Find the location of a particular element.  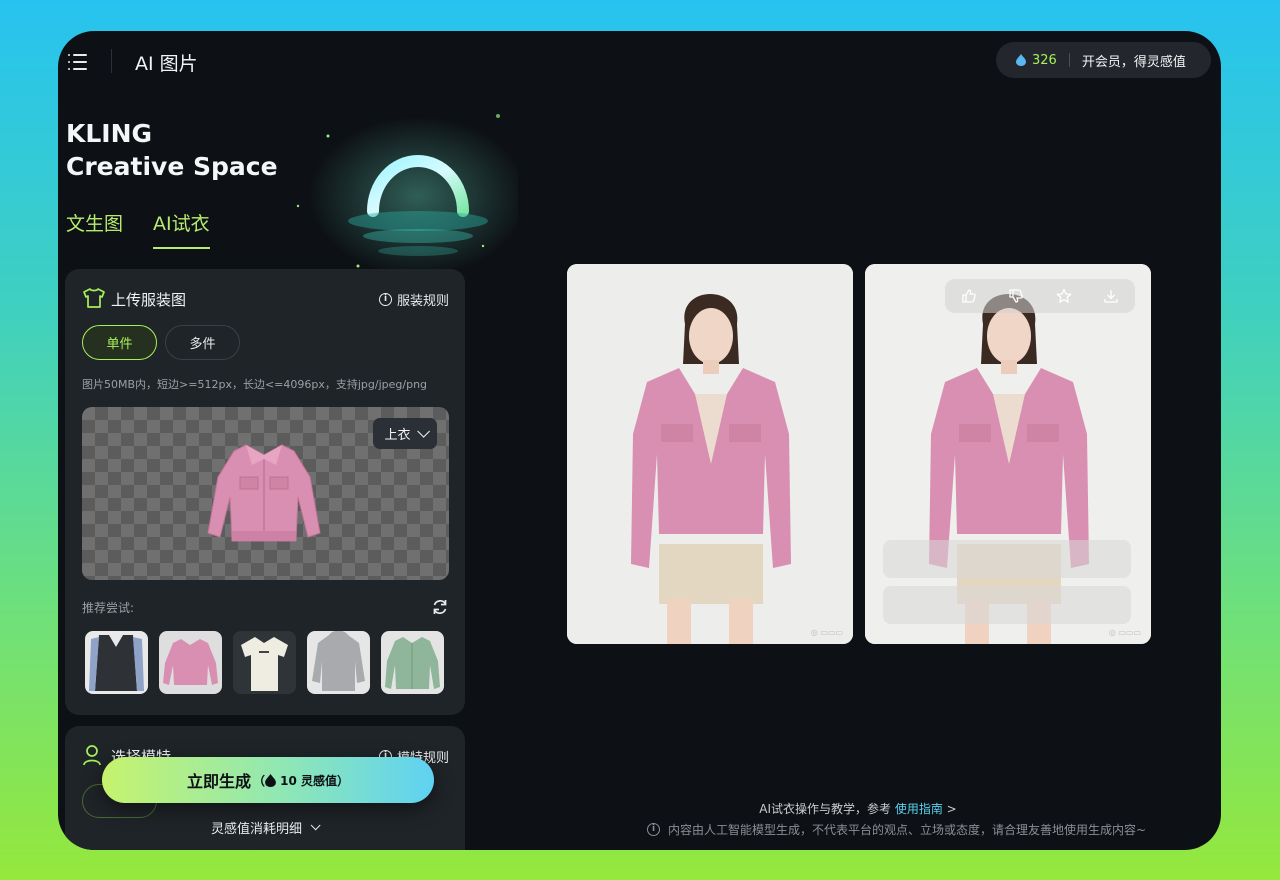

shirt-icon is located at coordinates (94, 298).